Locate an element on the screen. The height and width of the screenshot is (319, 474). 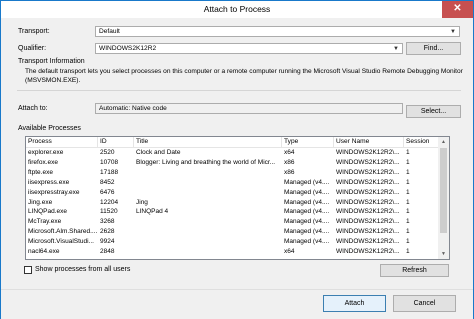
cell-title: Clock and Date is located at coordinates (158, 152).